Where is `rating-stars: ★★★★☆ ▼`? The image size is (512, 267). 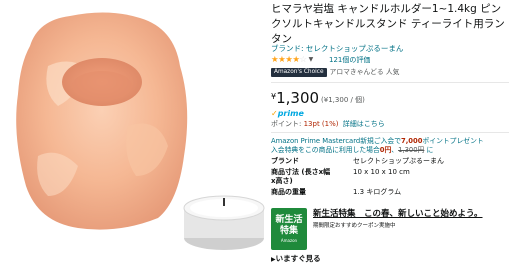
rating-stars: ★★★★☆ ▼ is located at coordinates (292, 60).